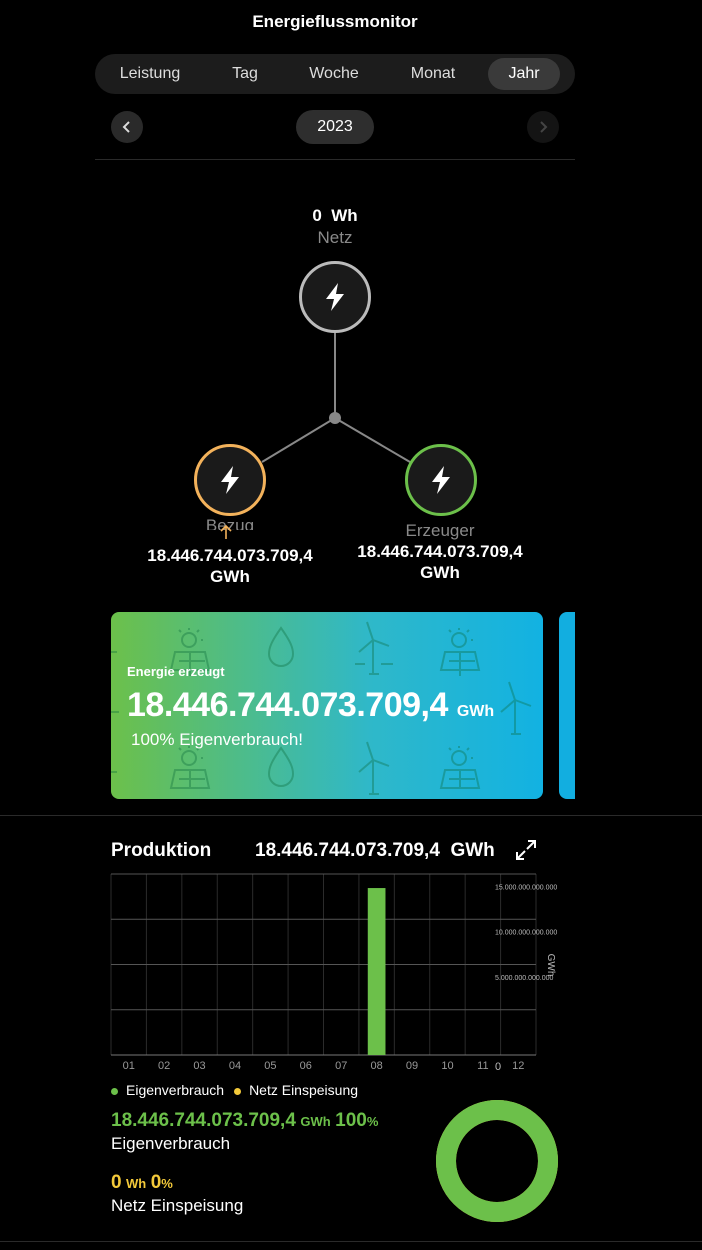 The width and height of the screenshot is (702, 1250). I want to click on grid-value: 0 Wh, so click(335, 216).